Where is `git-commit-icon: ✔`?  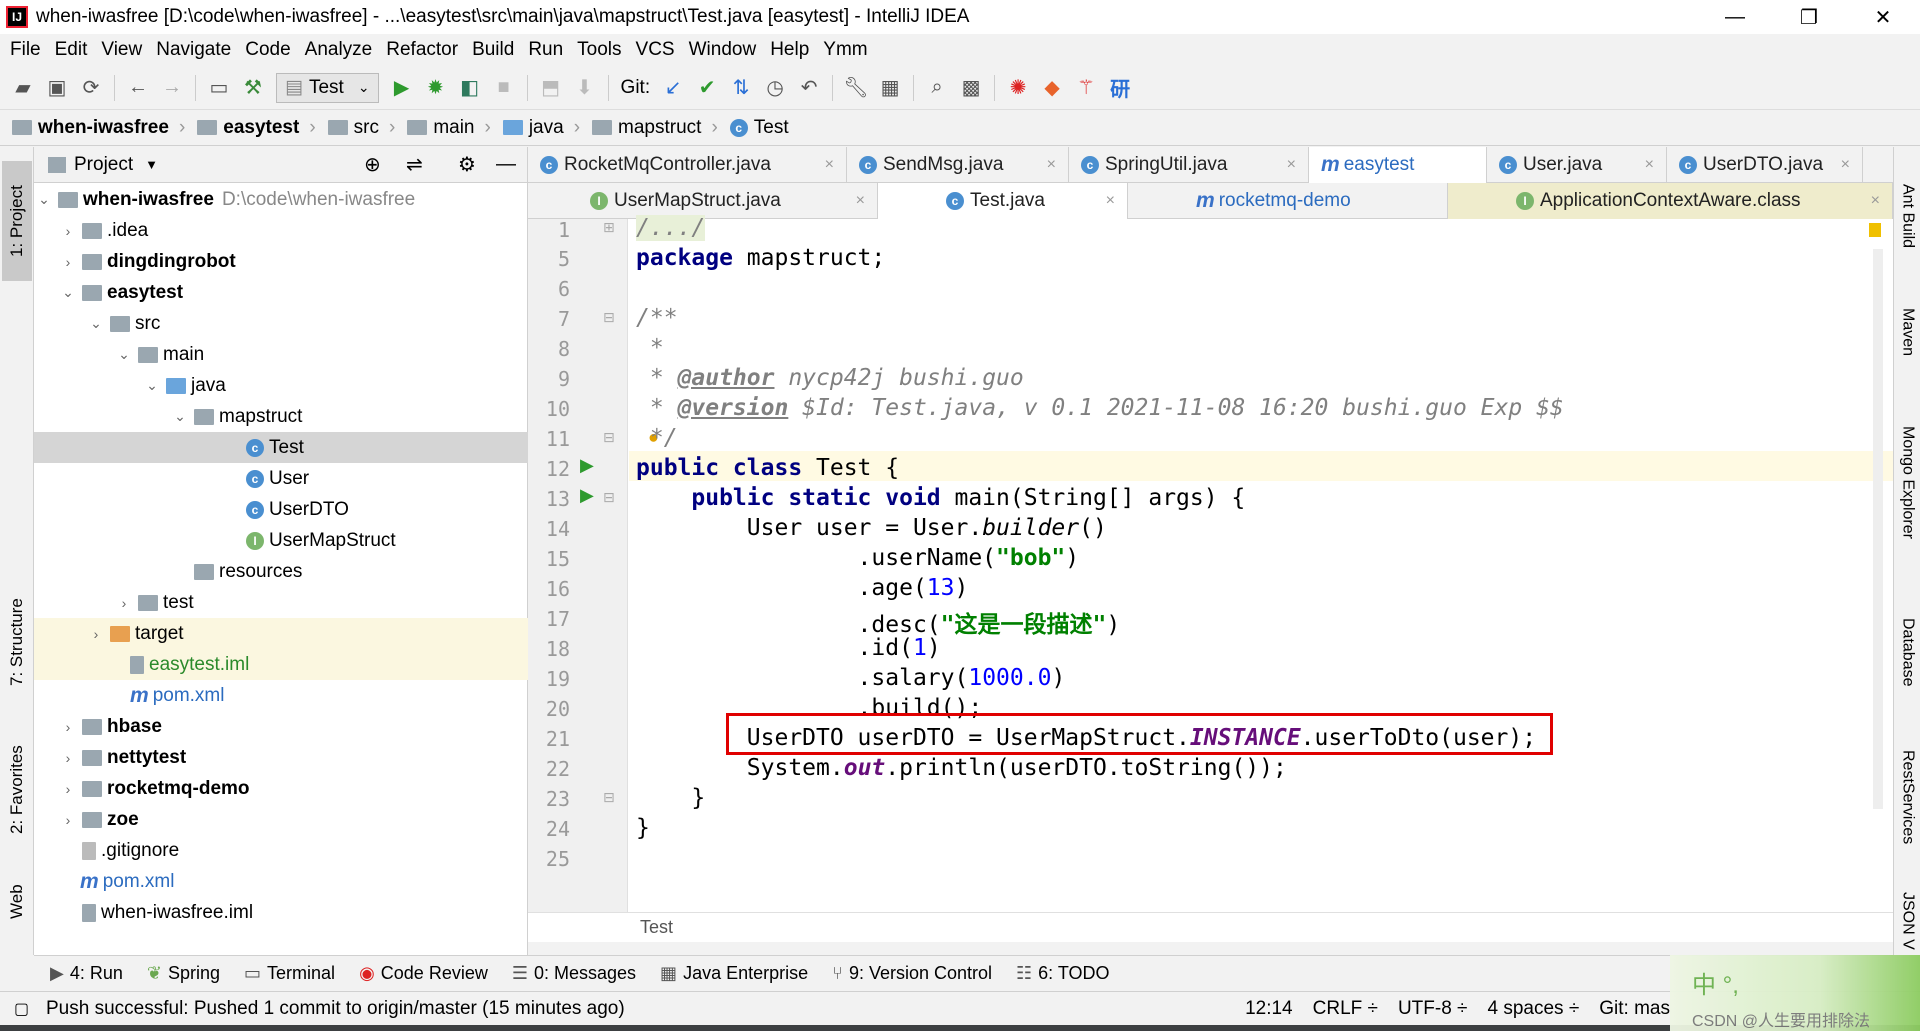
git-commit-icon: ✔ is located at coordinates (707, 88).